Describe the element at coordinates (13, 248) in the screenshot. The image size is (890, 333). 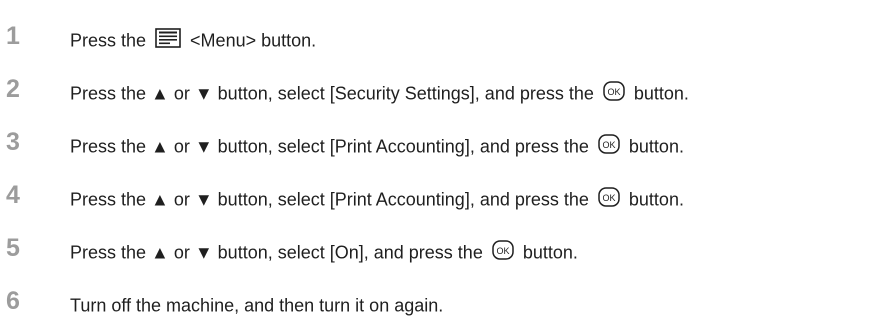
I see `step-number: 5` at that location.